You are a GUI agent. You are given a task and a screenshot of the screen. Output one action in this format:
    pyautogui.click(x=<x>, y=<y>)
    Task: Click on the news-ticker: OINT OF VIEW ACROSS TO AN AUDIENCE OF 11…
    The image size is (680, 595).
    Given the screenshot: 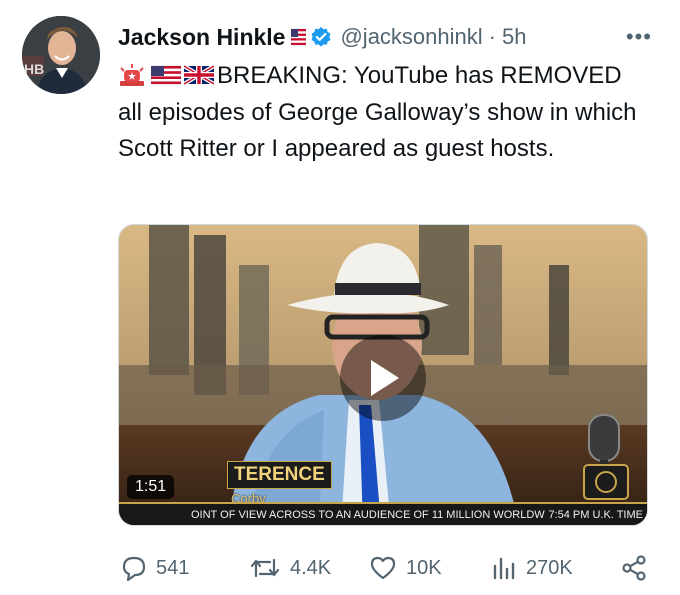 What is the action you would take?
    pyautogui.click(x=383, y=513)
    